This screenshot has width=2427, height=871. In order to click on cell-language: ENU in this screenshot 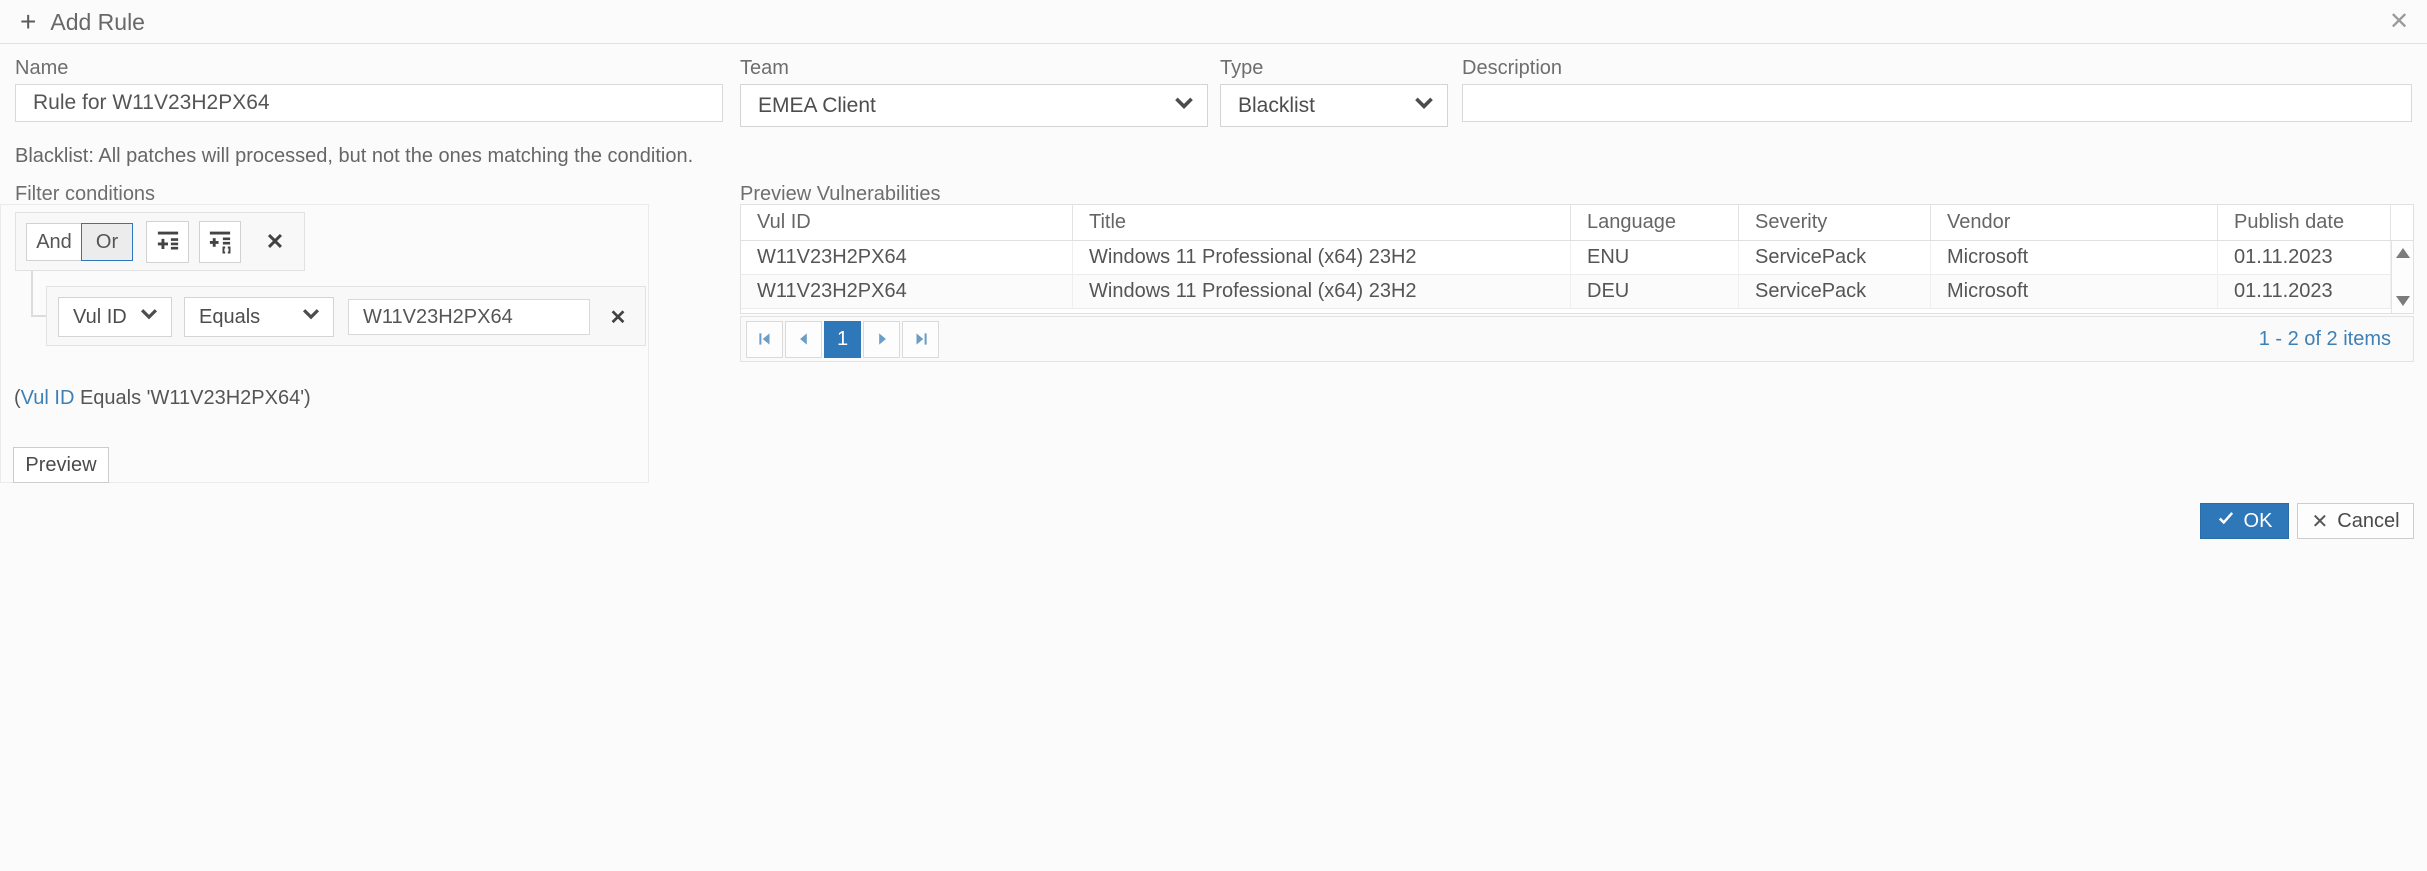, I will do `click(1655, 257)`.